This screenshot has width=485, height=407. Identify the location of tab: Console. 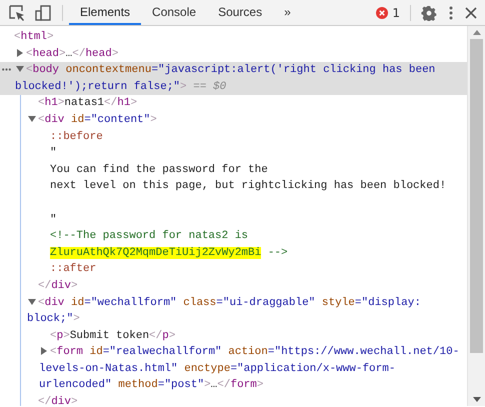
(174, 12).